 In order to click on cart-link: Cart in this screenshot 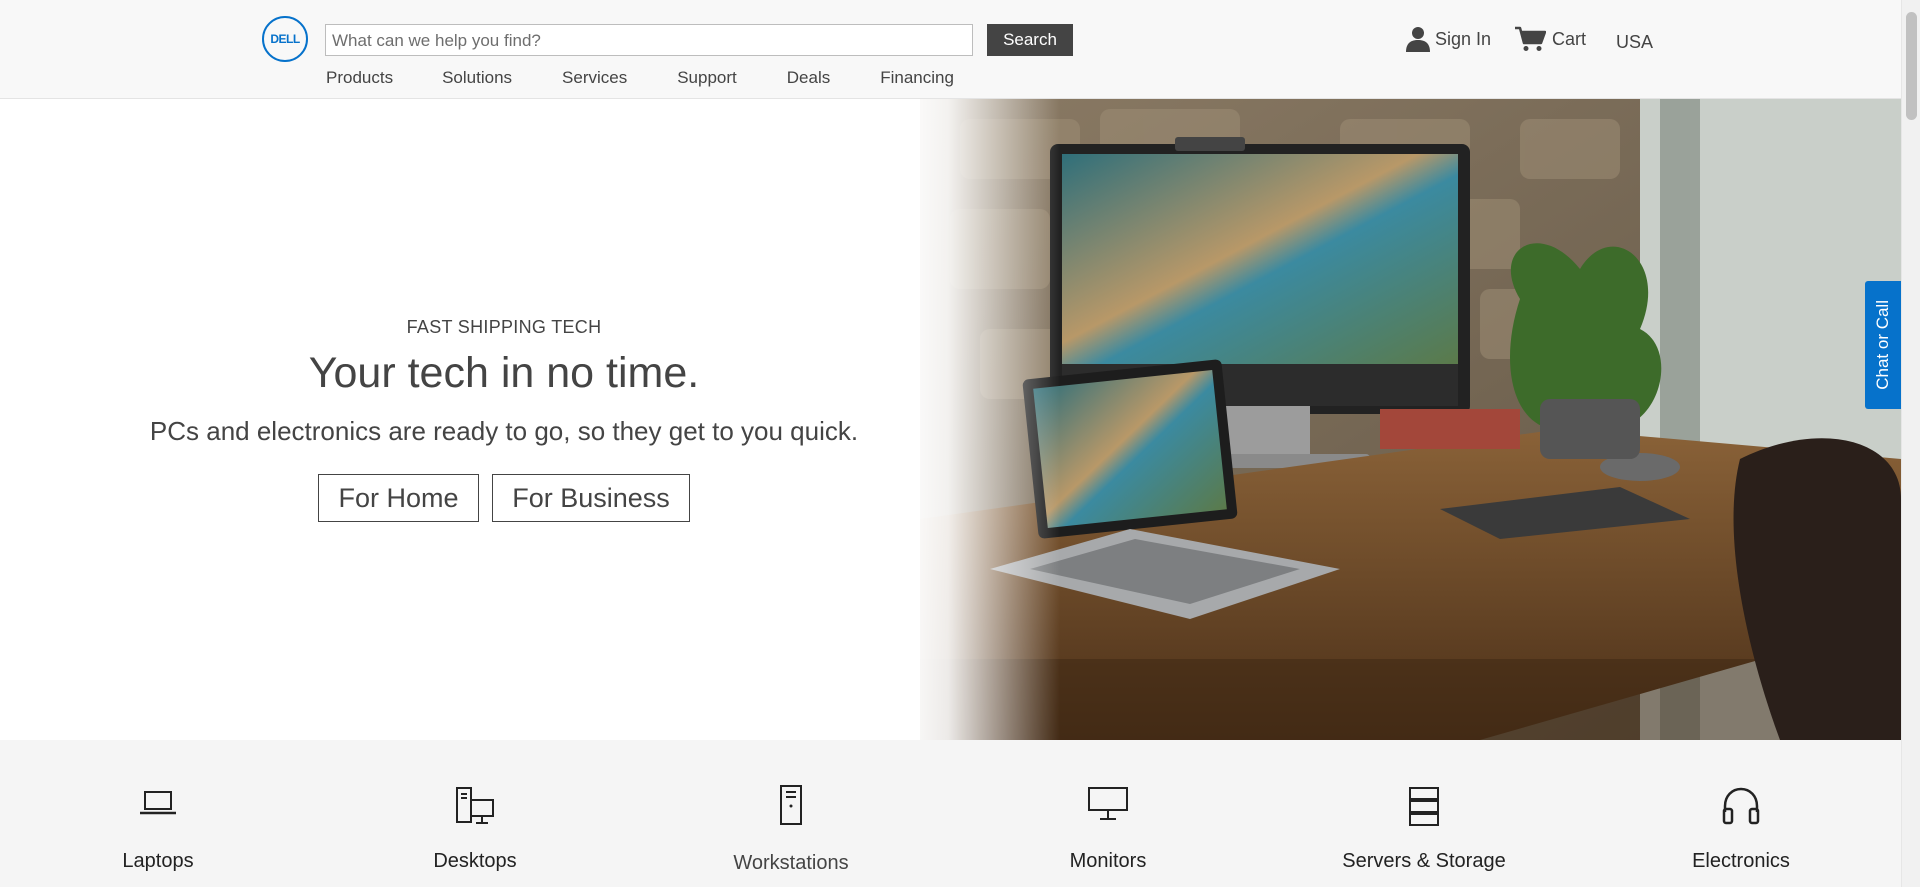, I will do `click(1550, 39)`.